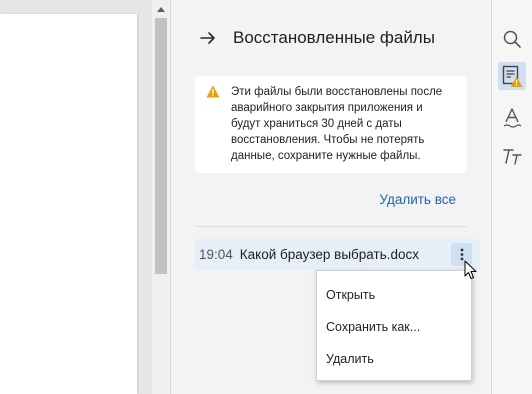 This screenshot has height=394, width=532. I want to click on text-style-icon, so click(512, 118).